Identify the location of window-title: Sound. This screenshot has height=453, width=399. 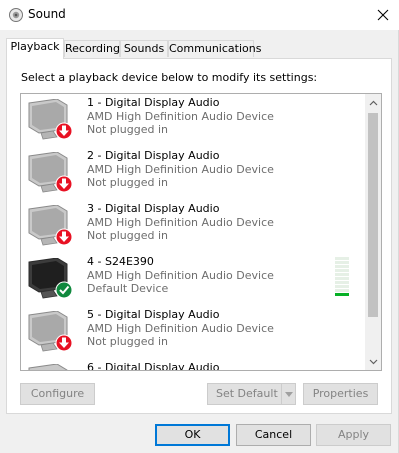
(47, 14).